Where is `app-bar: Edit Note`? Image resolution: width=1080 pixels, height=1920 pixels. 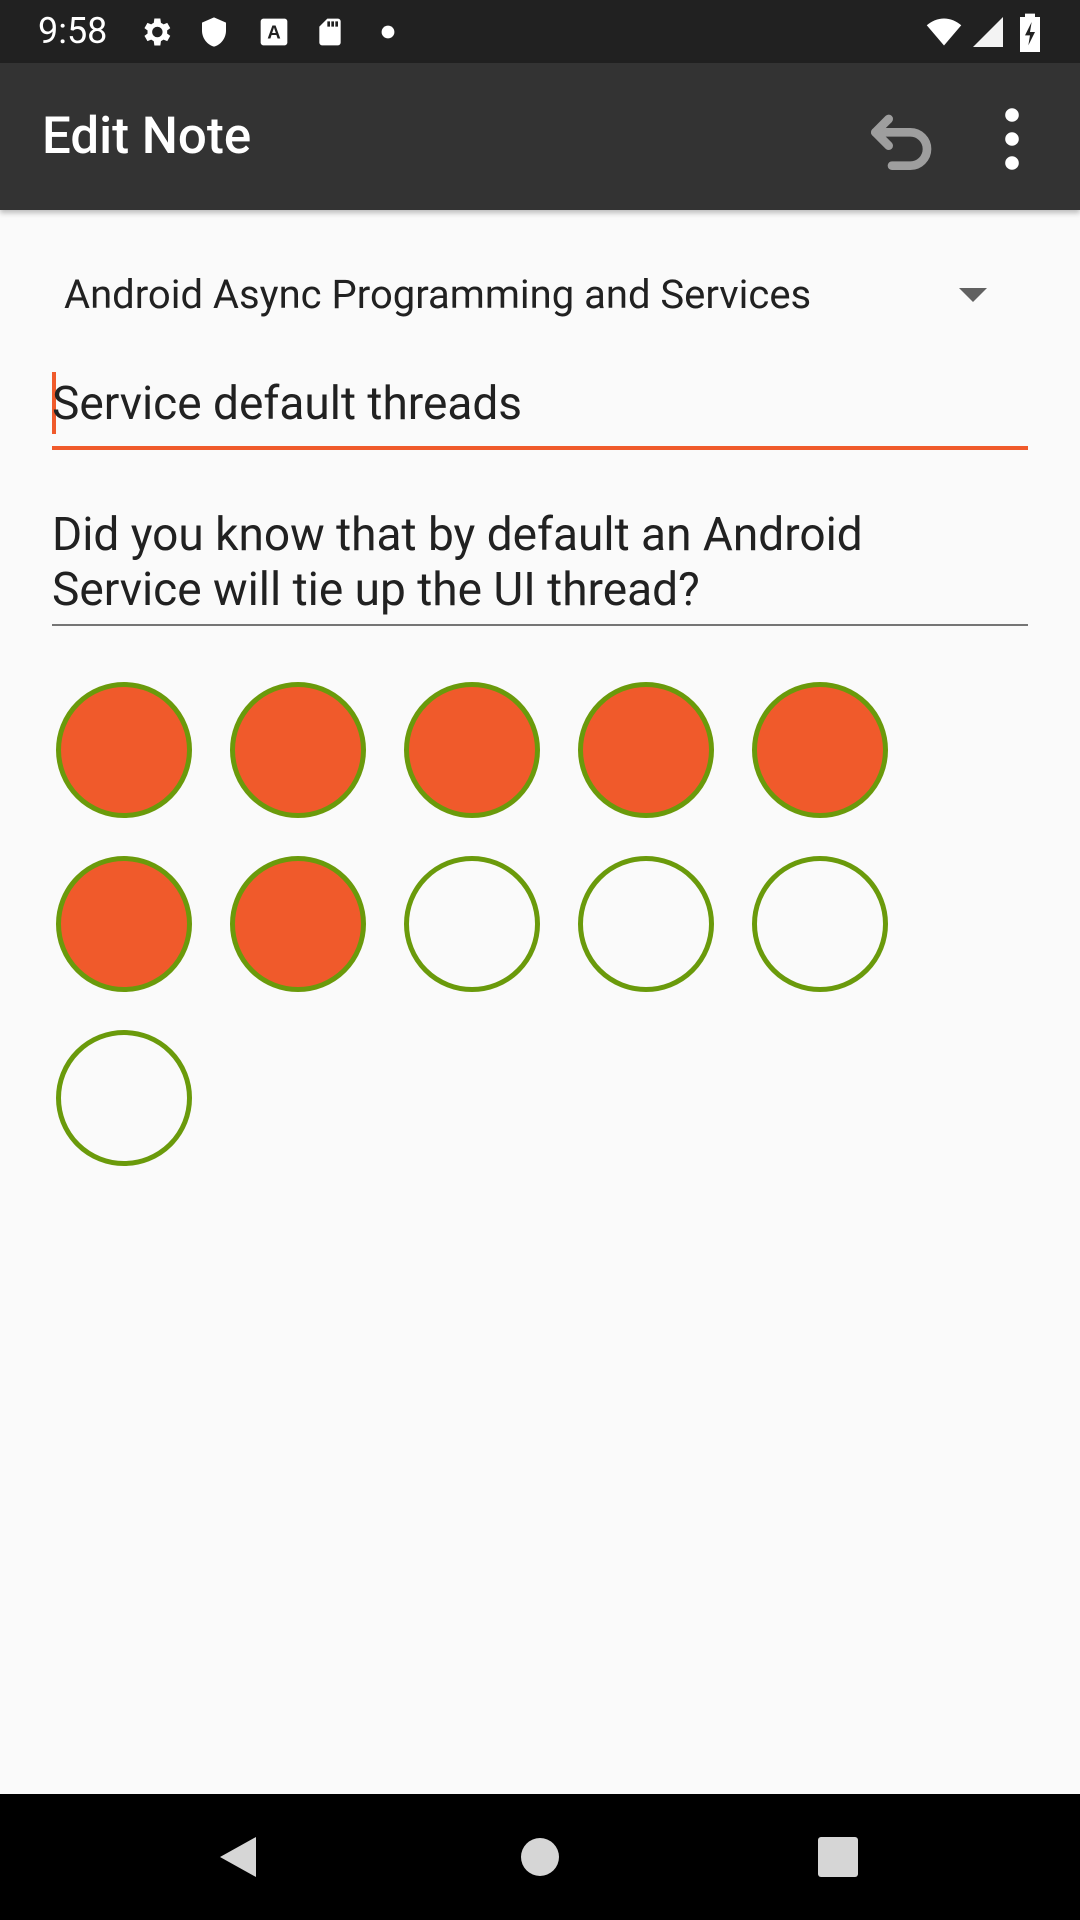 app-bar: Edit Note is located at coordinates (540, 136).